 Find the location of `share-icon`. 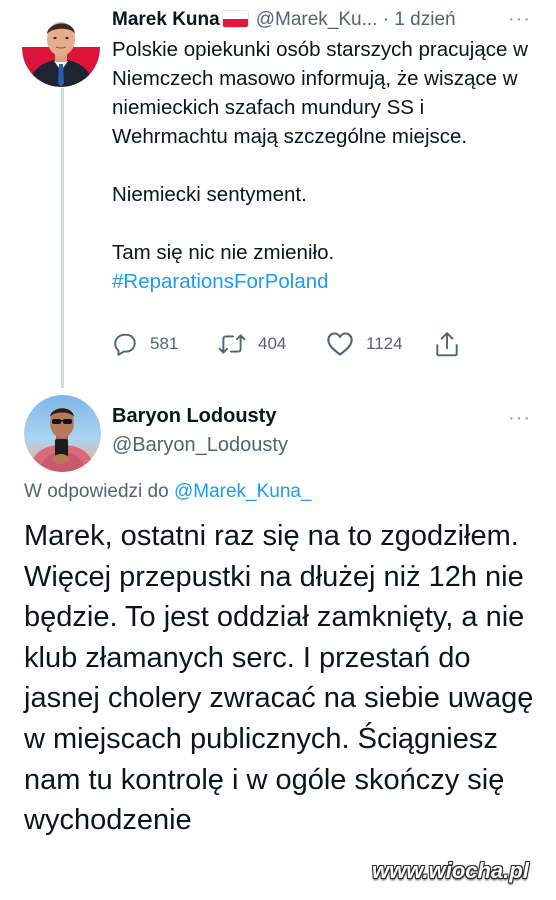

share-icon is located at coordinates (447, 344).